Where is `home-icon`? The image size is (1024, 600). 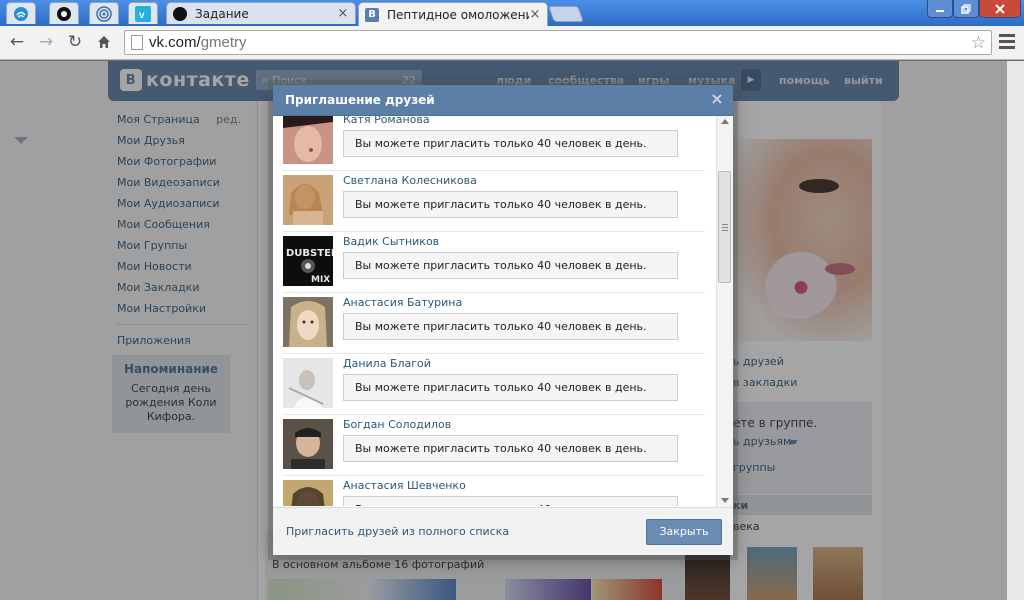
home-icon is located at coordinates (104, 42).